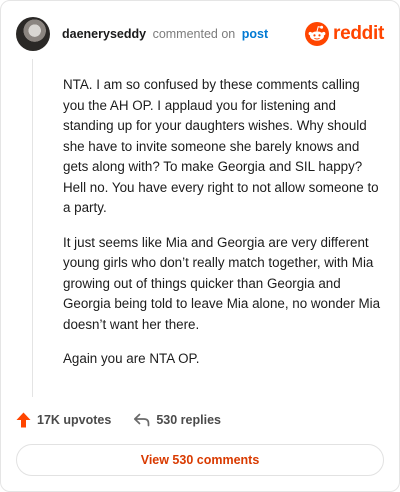  Describe the element at coordinates (358, 33) in the screenshot. I see `brand-name: reddit` at that location.